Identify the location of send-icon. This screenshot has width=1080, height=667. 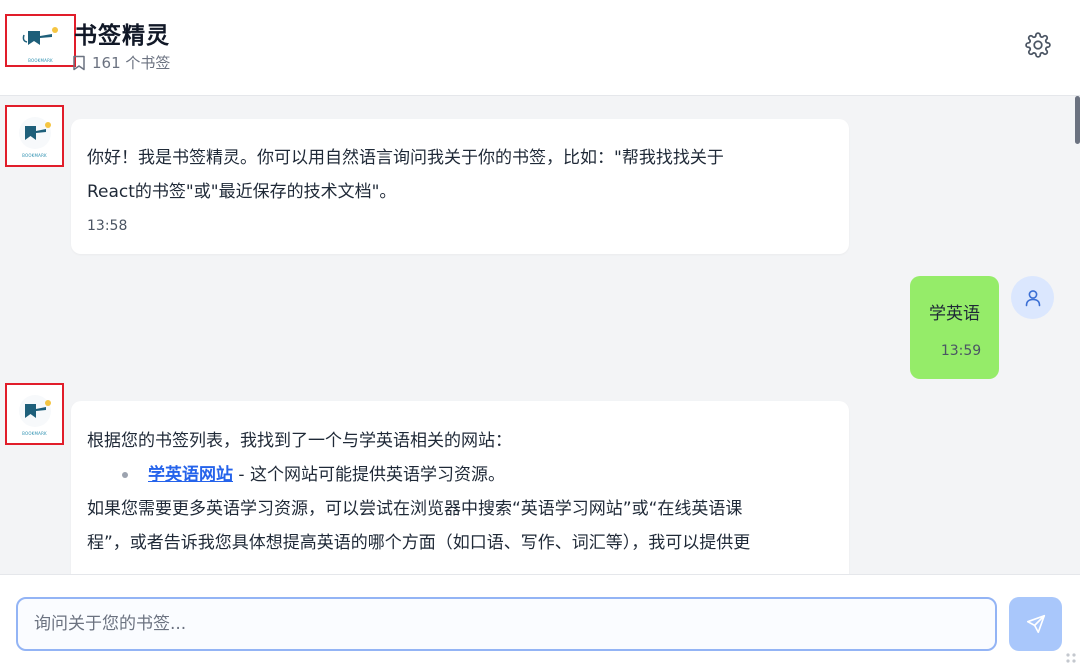
(1035, 624).